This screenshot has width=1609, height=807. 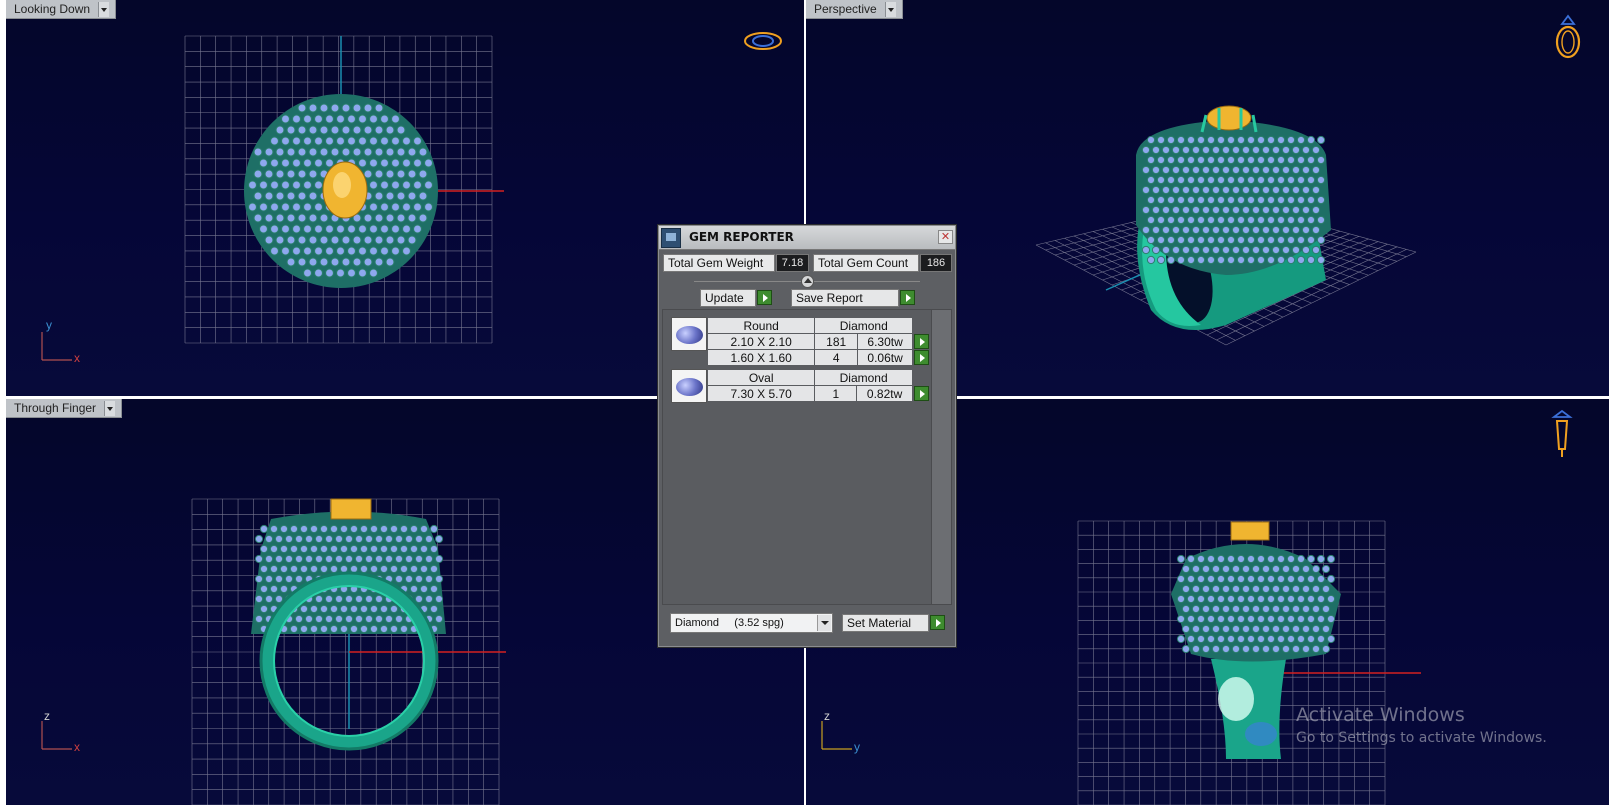 What do you see at coordinates (1256, 603) in the screenshot?
I see `ring-head` at bounding box center [1256, 603].